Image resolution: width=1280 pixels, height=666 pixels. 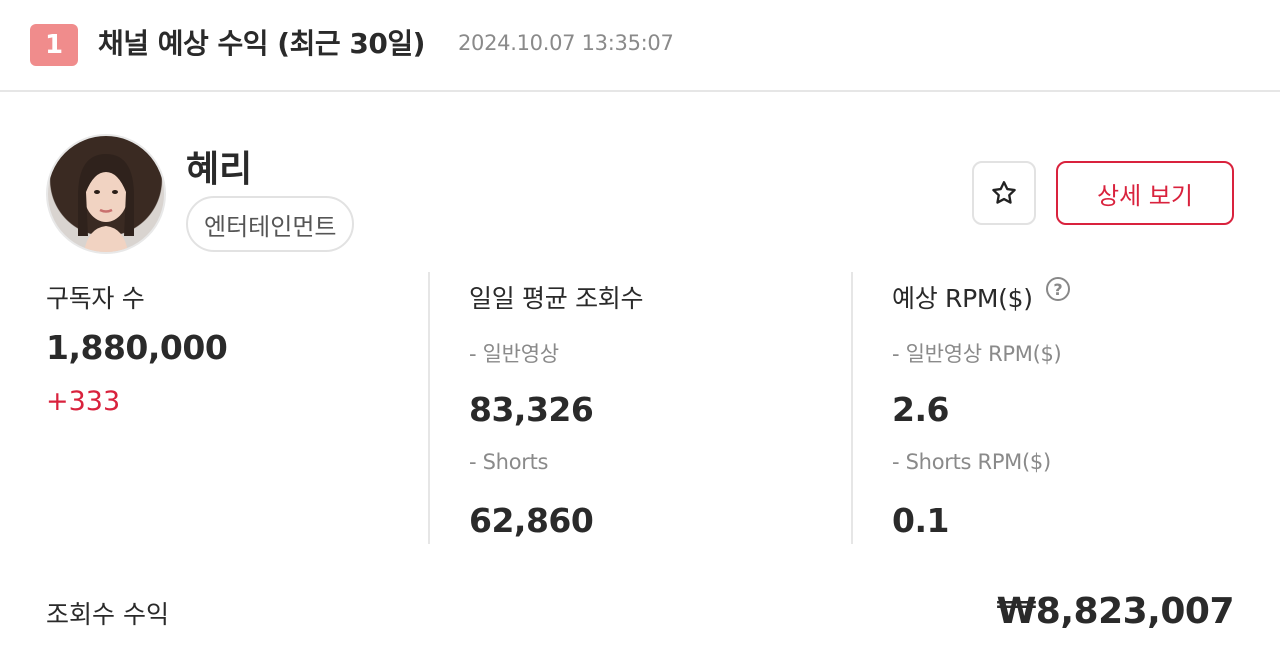 What do you see at coordinates (556, 298) in the screenshot?
I see `daily-views-label: 일일 평균 조회수` at bounding box center [556, 298].